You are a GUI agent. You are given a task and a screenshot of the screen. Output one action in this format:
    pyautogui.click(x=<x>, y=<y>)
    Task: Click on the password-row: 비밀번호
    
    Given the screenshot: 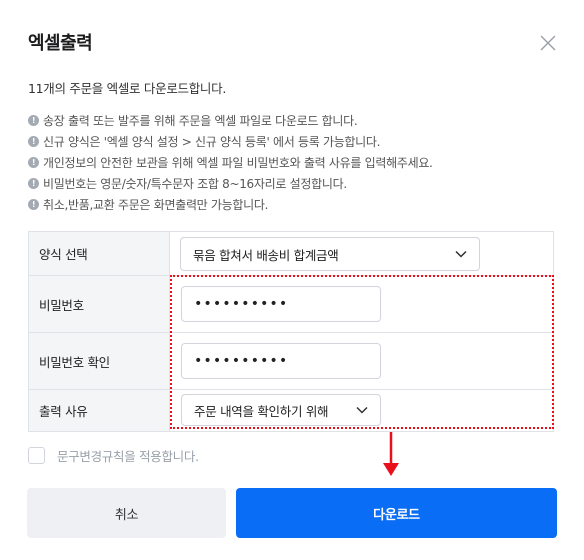 What is the action you would take?
    pyautogui.click(x=291, y=304)
    